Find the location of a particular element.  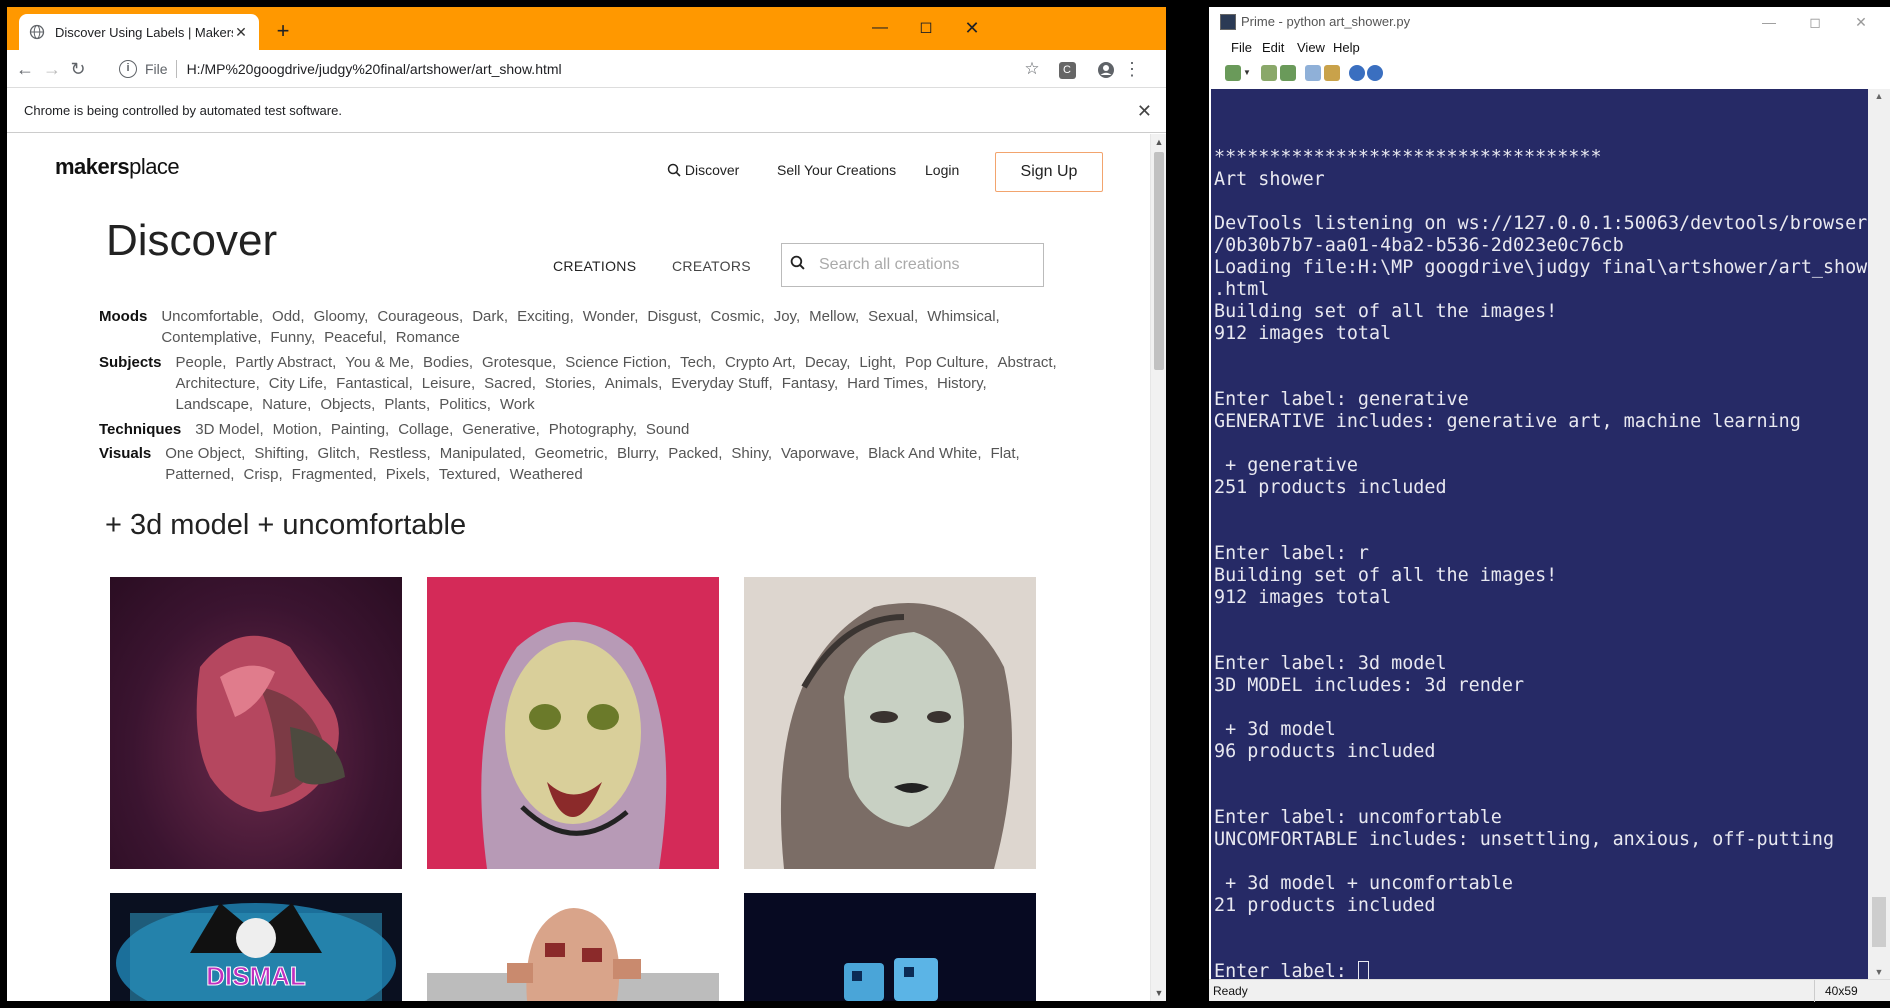

minimize-icon: — is located at coordinates (1769, 22).